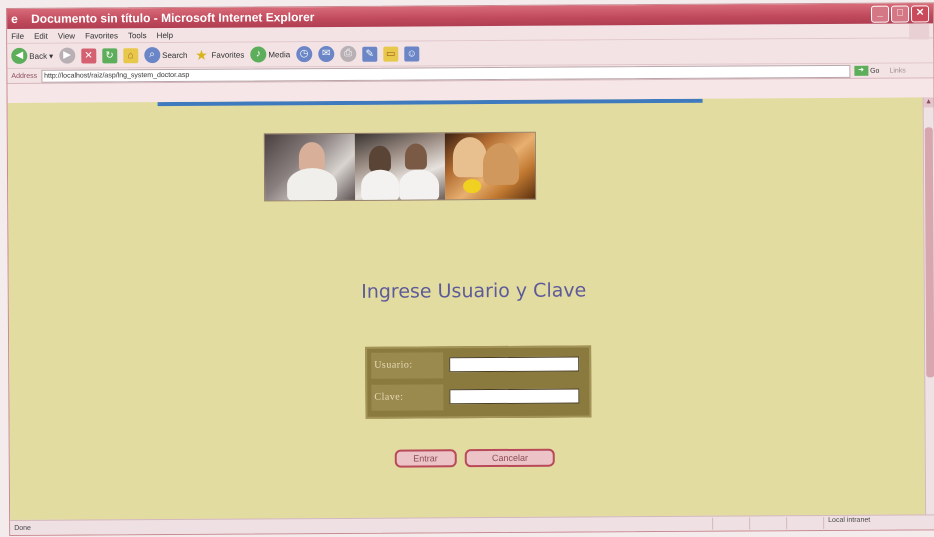  What do you see at coordinates (920, 14) in the screenshot?
I see `close-button: ✕` at bounding box center [920, 14].